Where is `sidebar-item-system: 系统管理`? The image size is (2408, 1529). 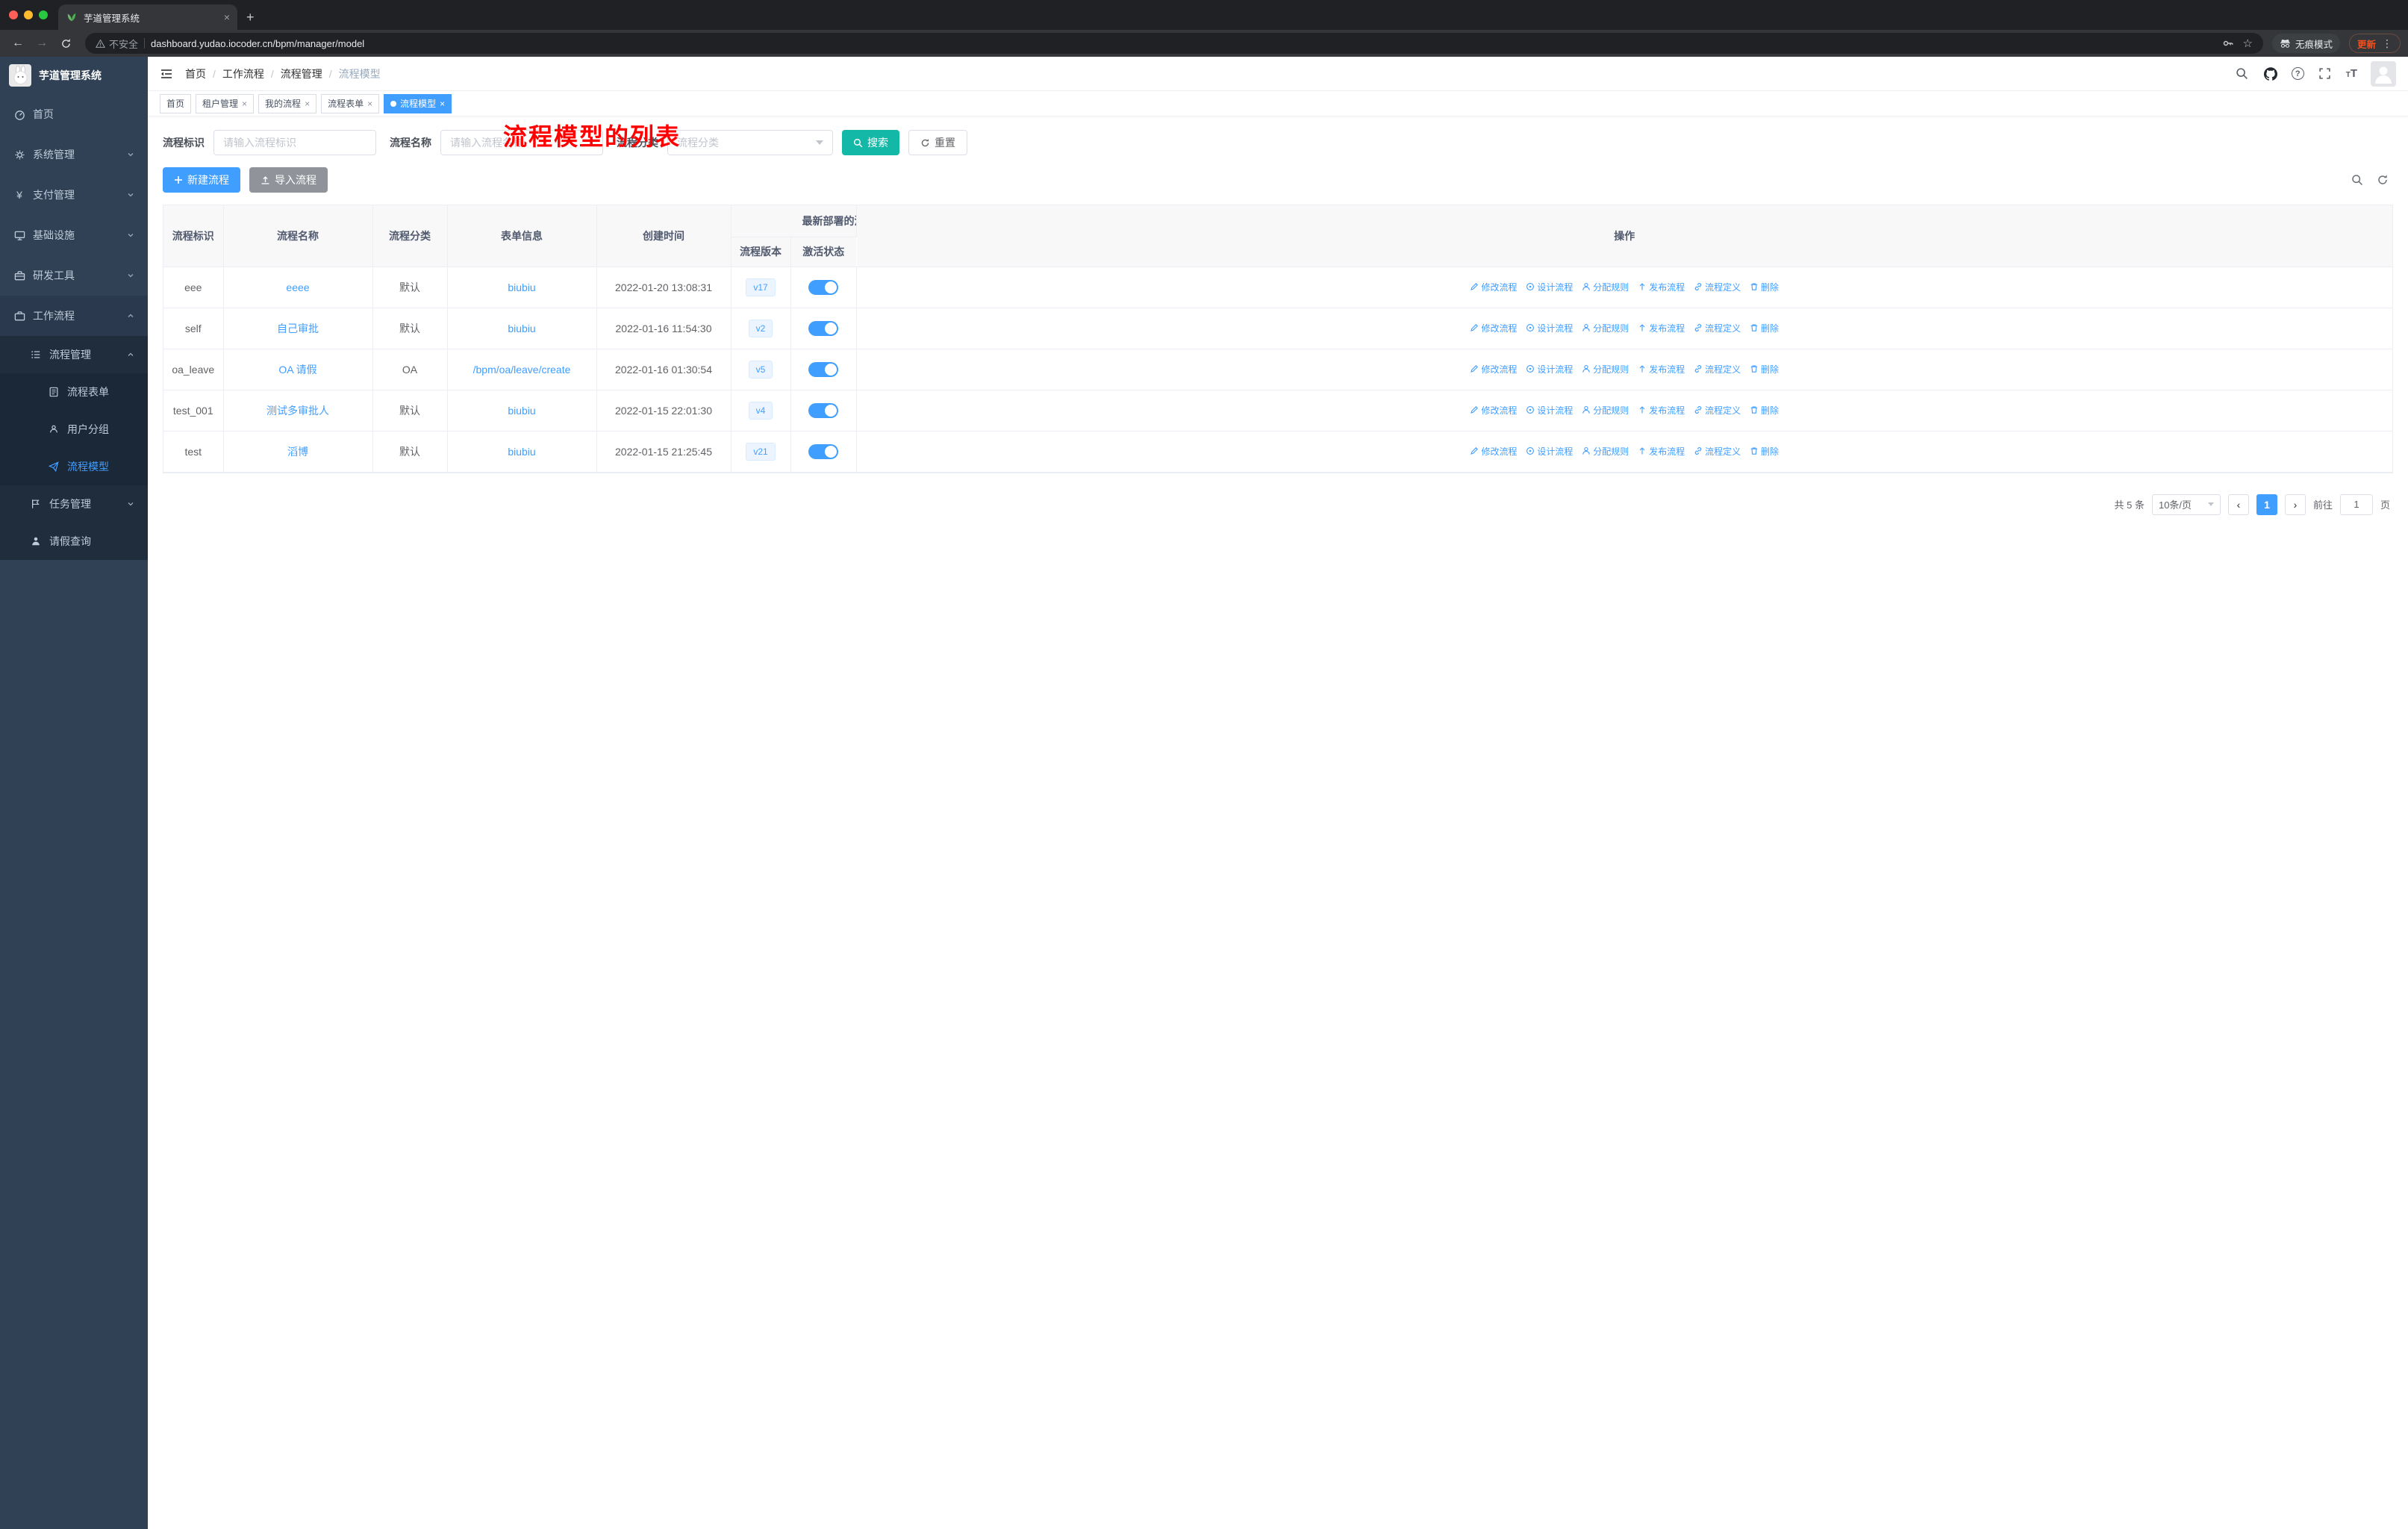 sidebar-item-system: 系统管理 is located at coordinates (74, 154).